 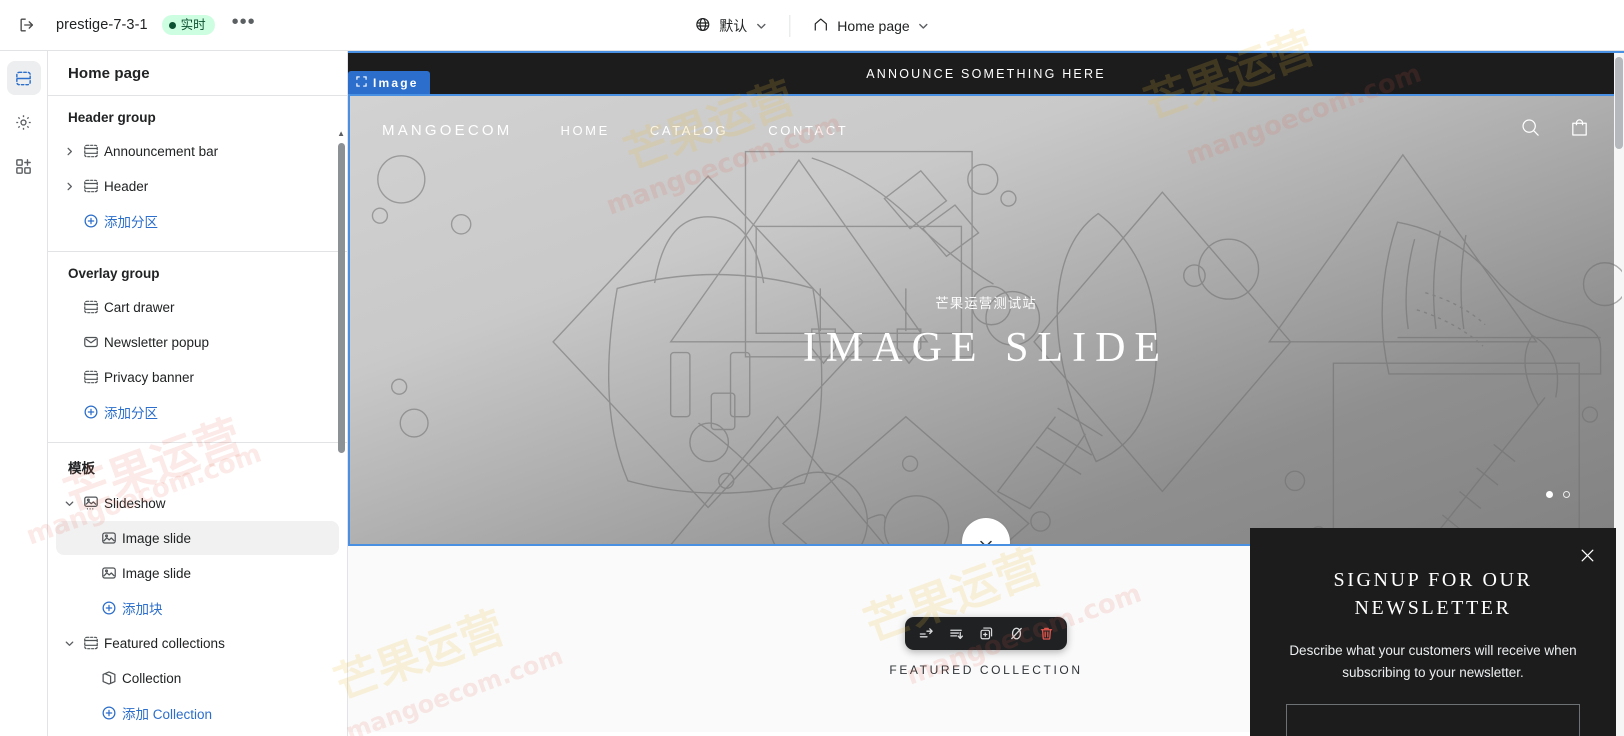 I want to click on locale-selector: 默认, so click(x=730, y=26).